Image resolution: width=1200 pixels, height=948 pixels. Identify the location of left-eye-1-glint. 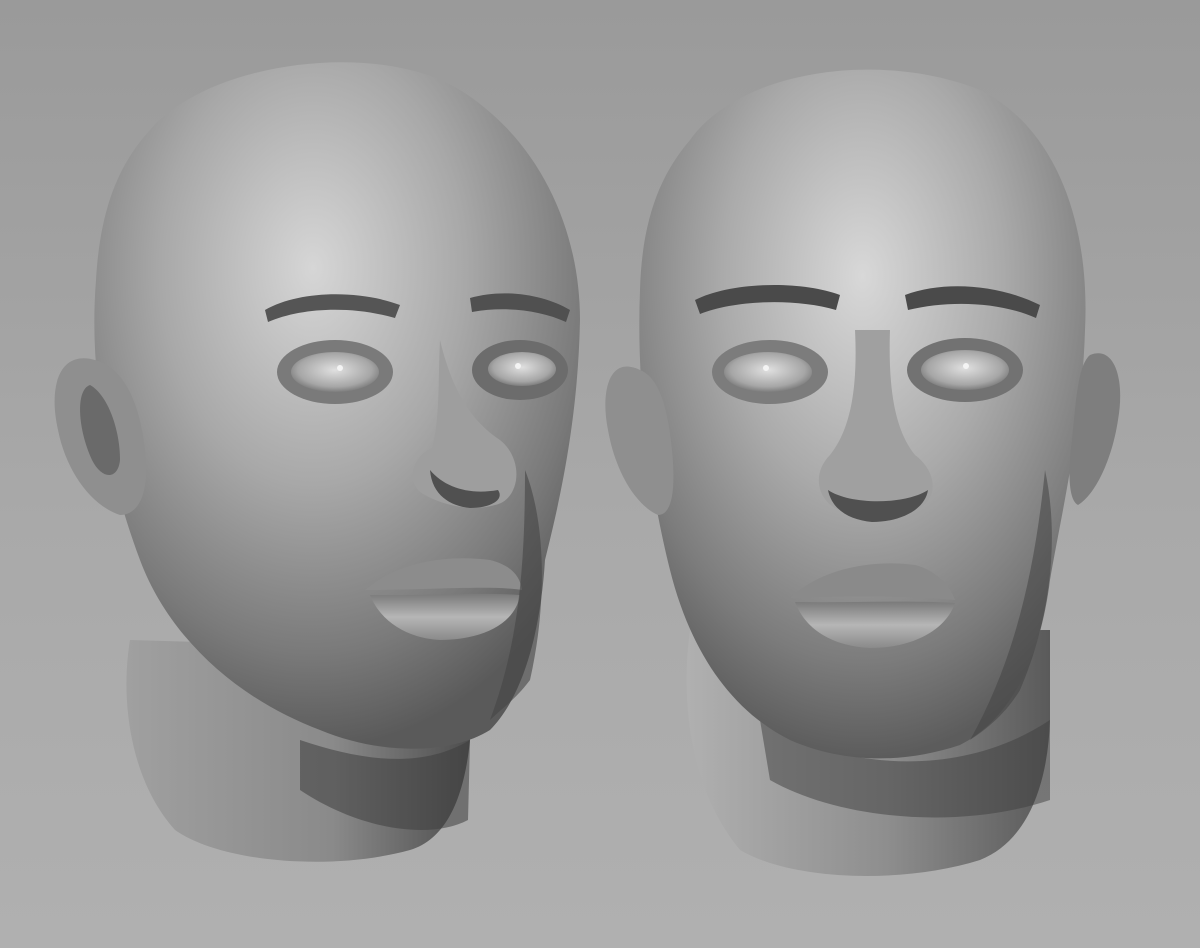
(340, 368).